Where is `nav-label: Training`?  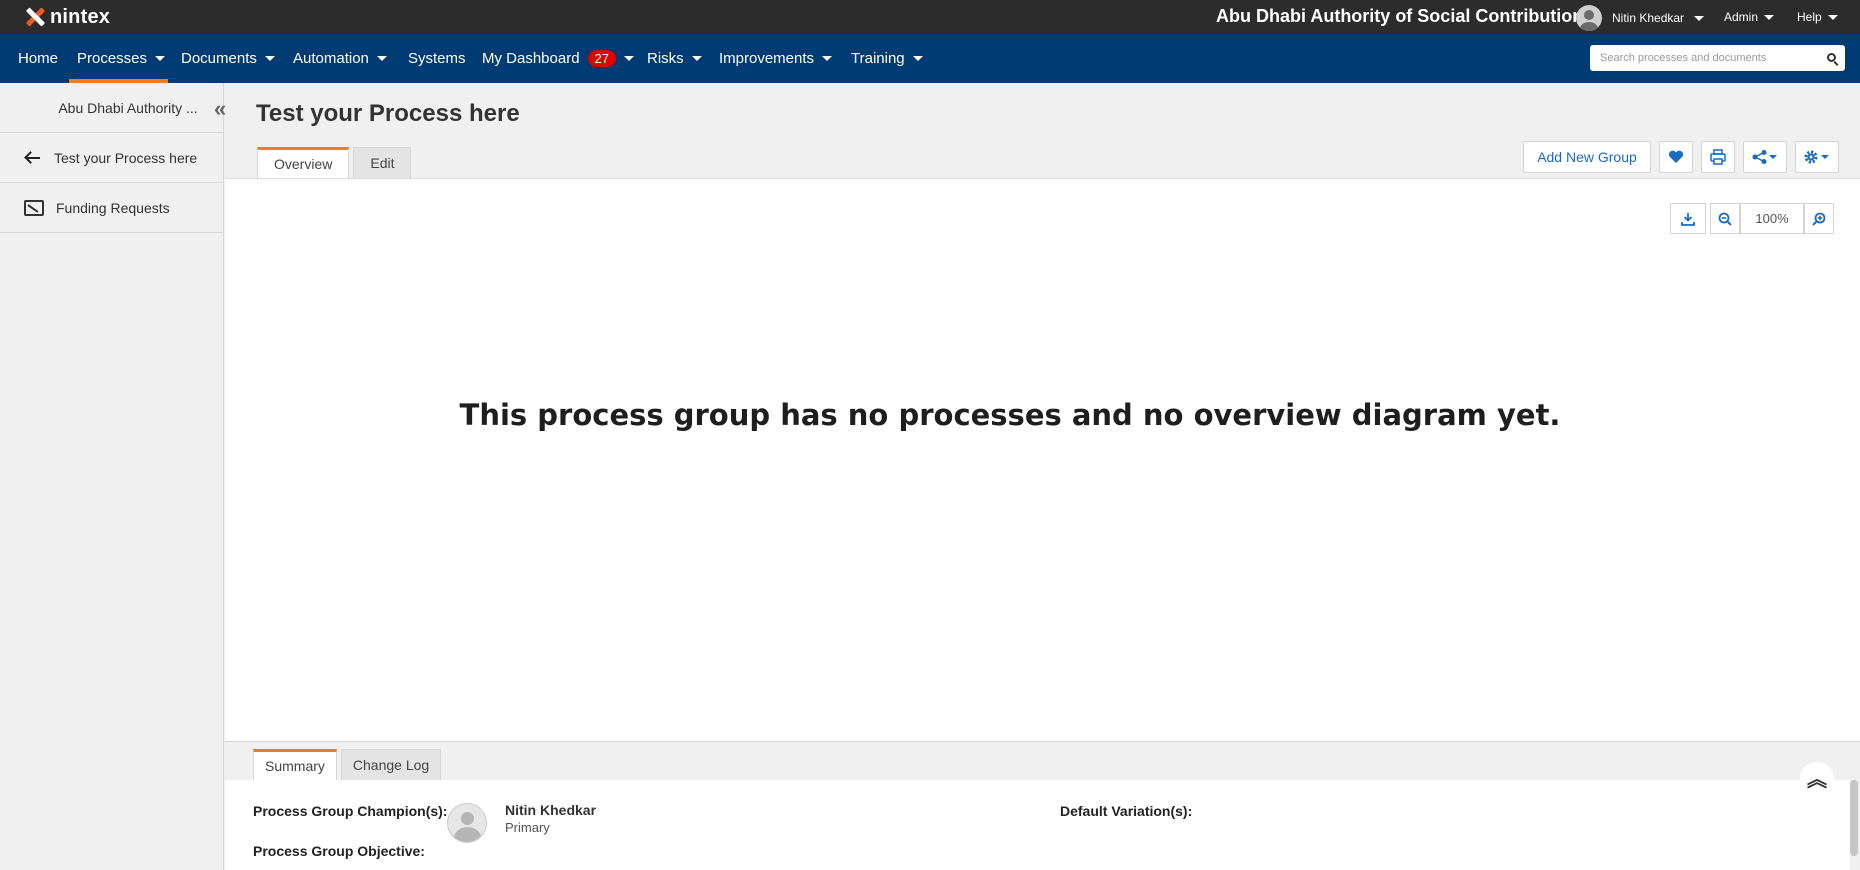
nav-label: Training is located at coordinates (878, 58).